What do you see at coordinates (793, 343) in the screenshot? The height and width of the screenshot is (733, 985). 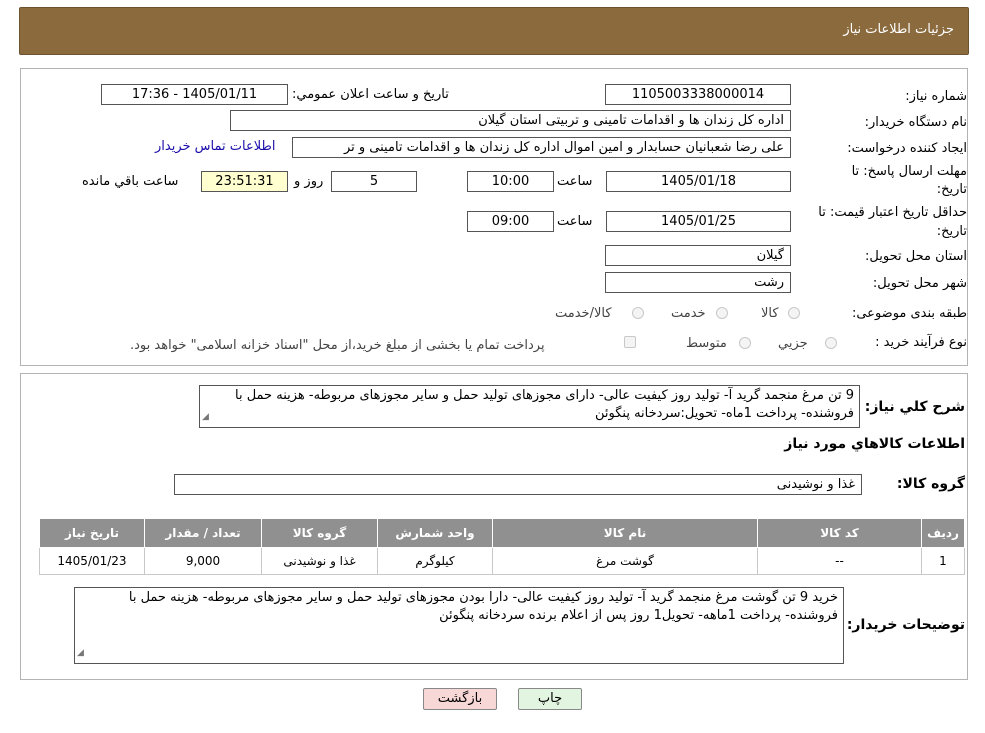 I see `process-minor-label: جزيي` at bounding box center [793, 343].